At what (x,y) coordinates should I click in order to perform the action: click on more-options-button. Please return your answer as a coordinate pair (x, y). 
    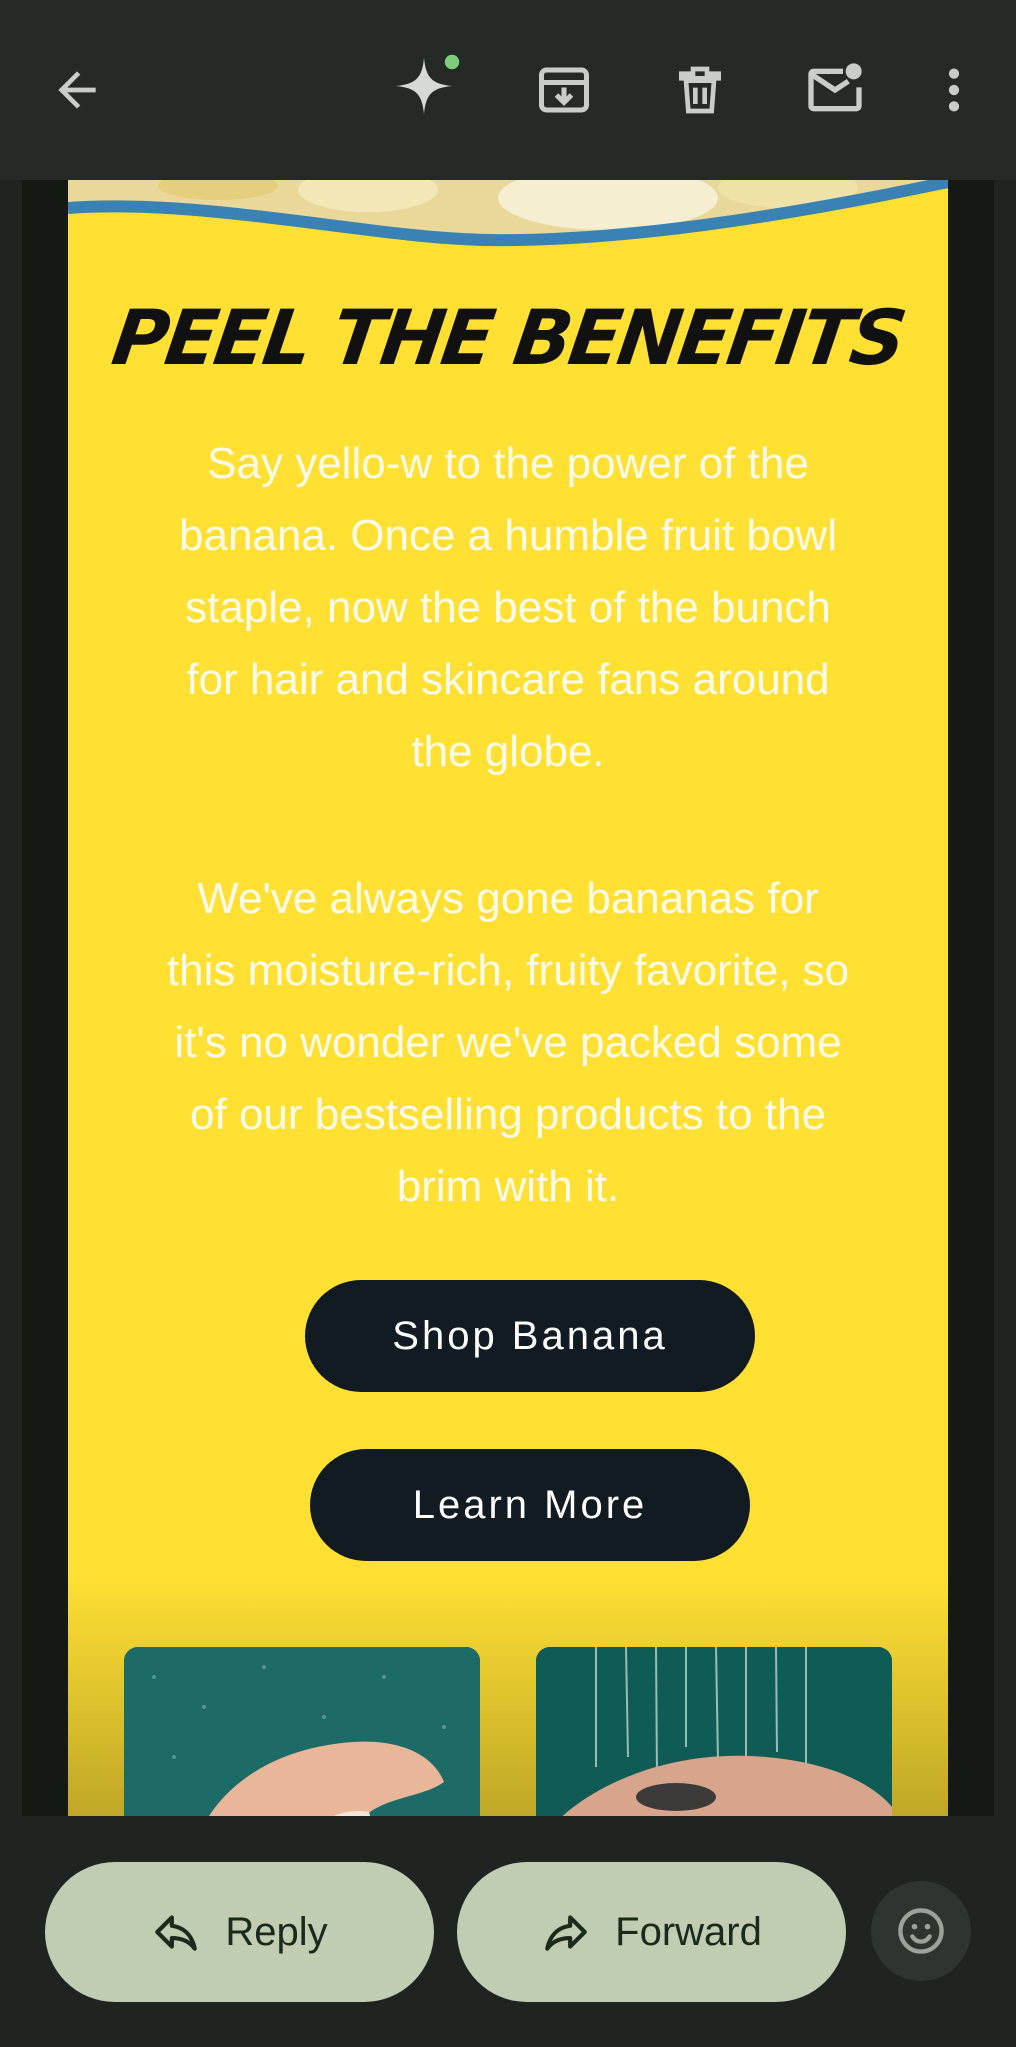
    Looking at the image, I should click on (954, 90).